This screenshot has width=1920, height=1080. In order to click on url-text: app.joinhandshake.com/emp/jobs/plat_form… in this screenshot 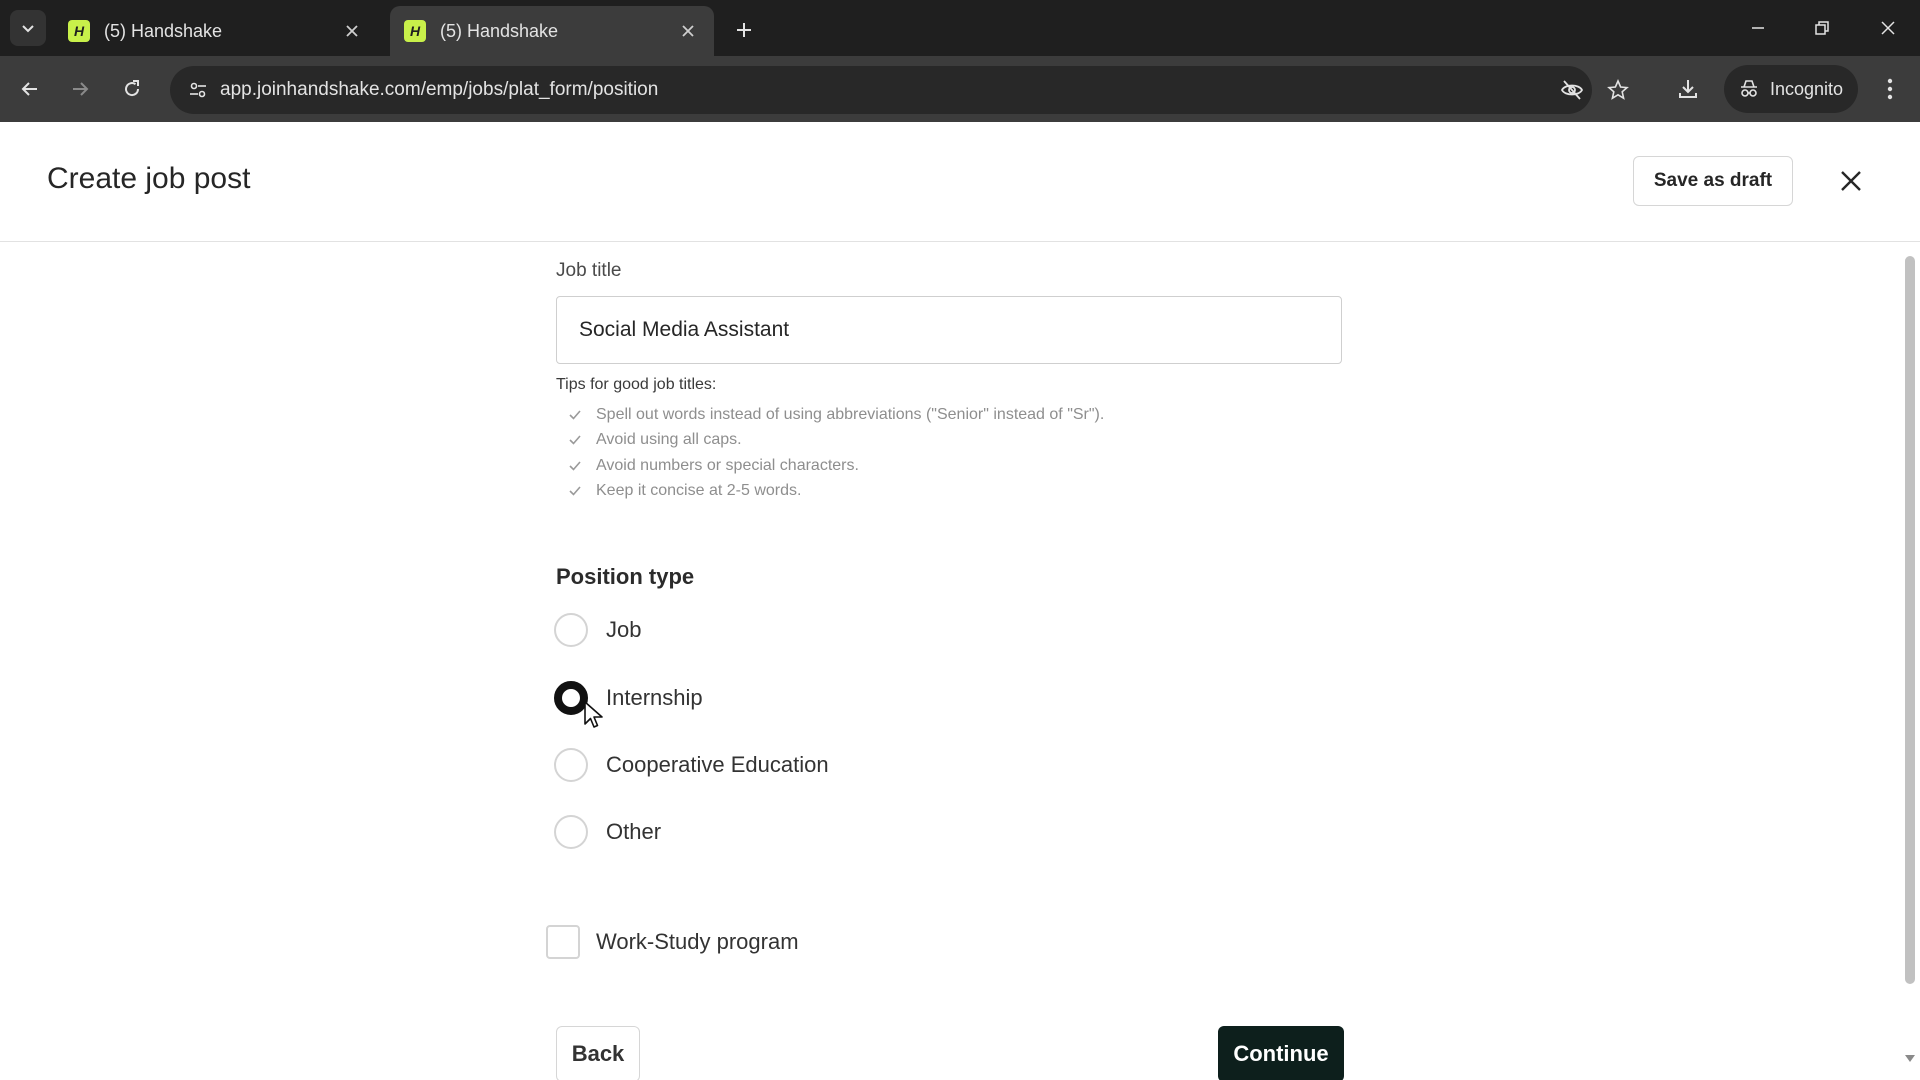, I will do `click(439, 90)`.